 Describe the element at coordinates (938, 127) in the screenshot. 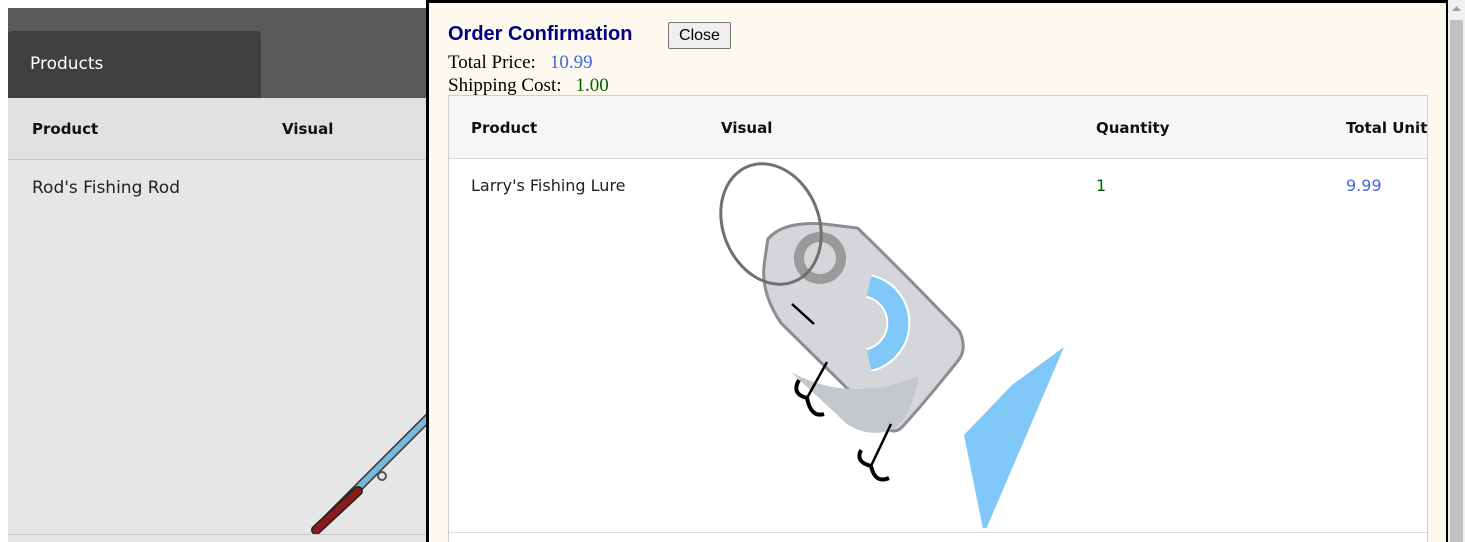

I see `order-table-header: Product Visual Quantity Total Unit` at that location.